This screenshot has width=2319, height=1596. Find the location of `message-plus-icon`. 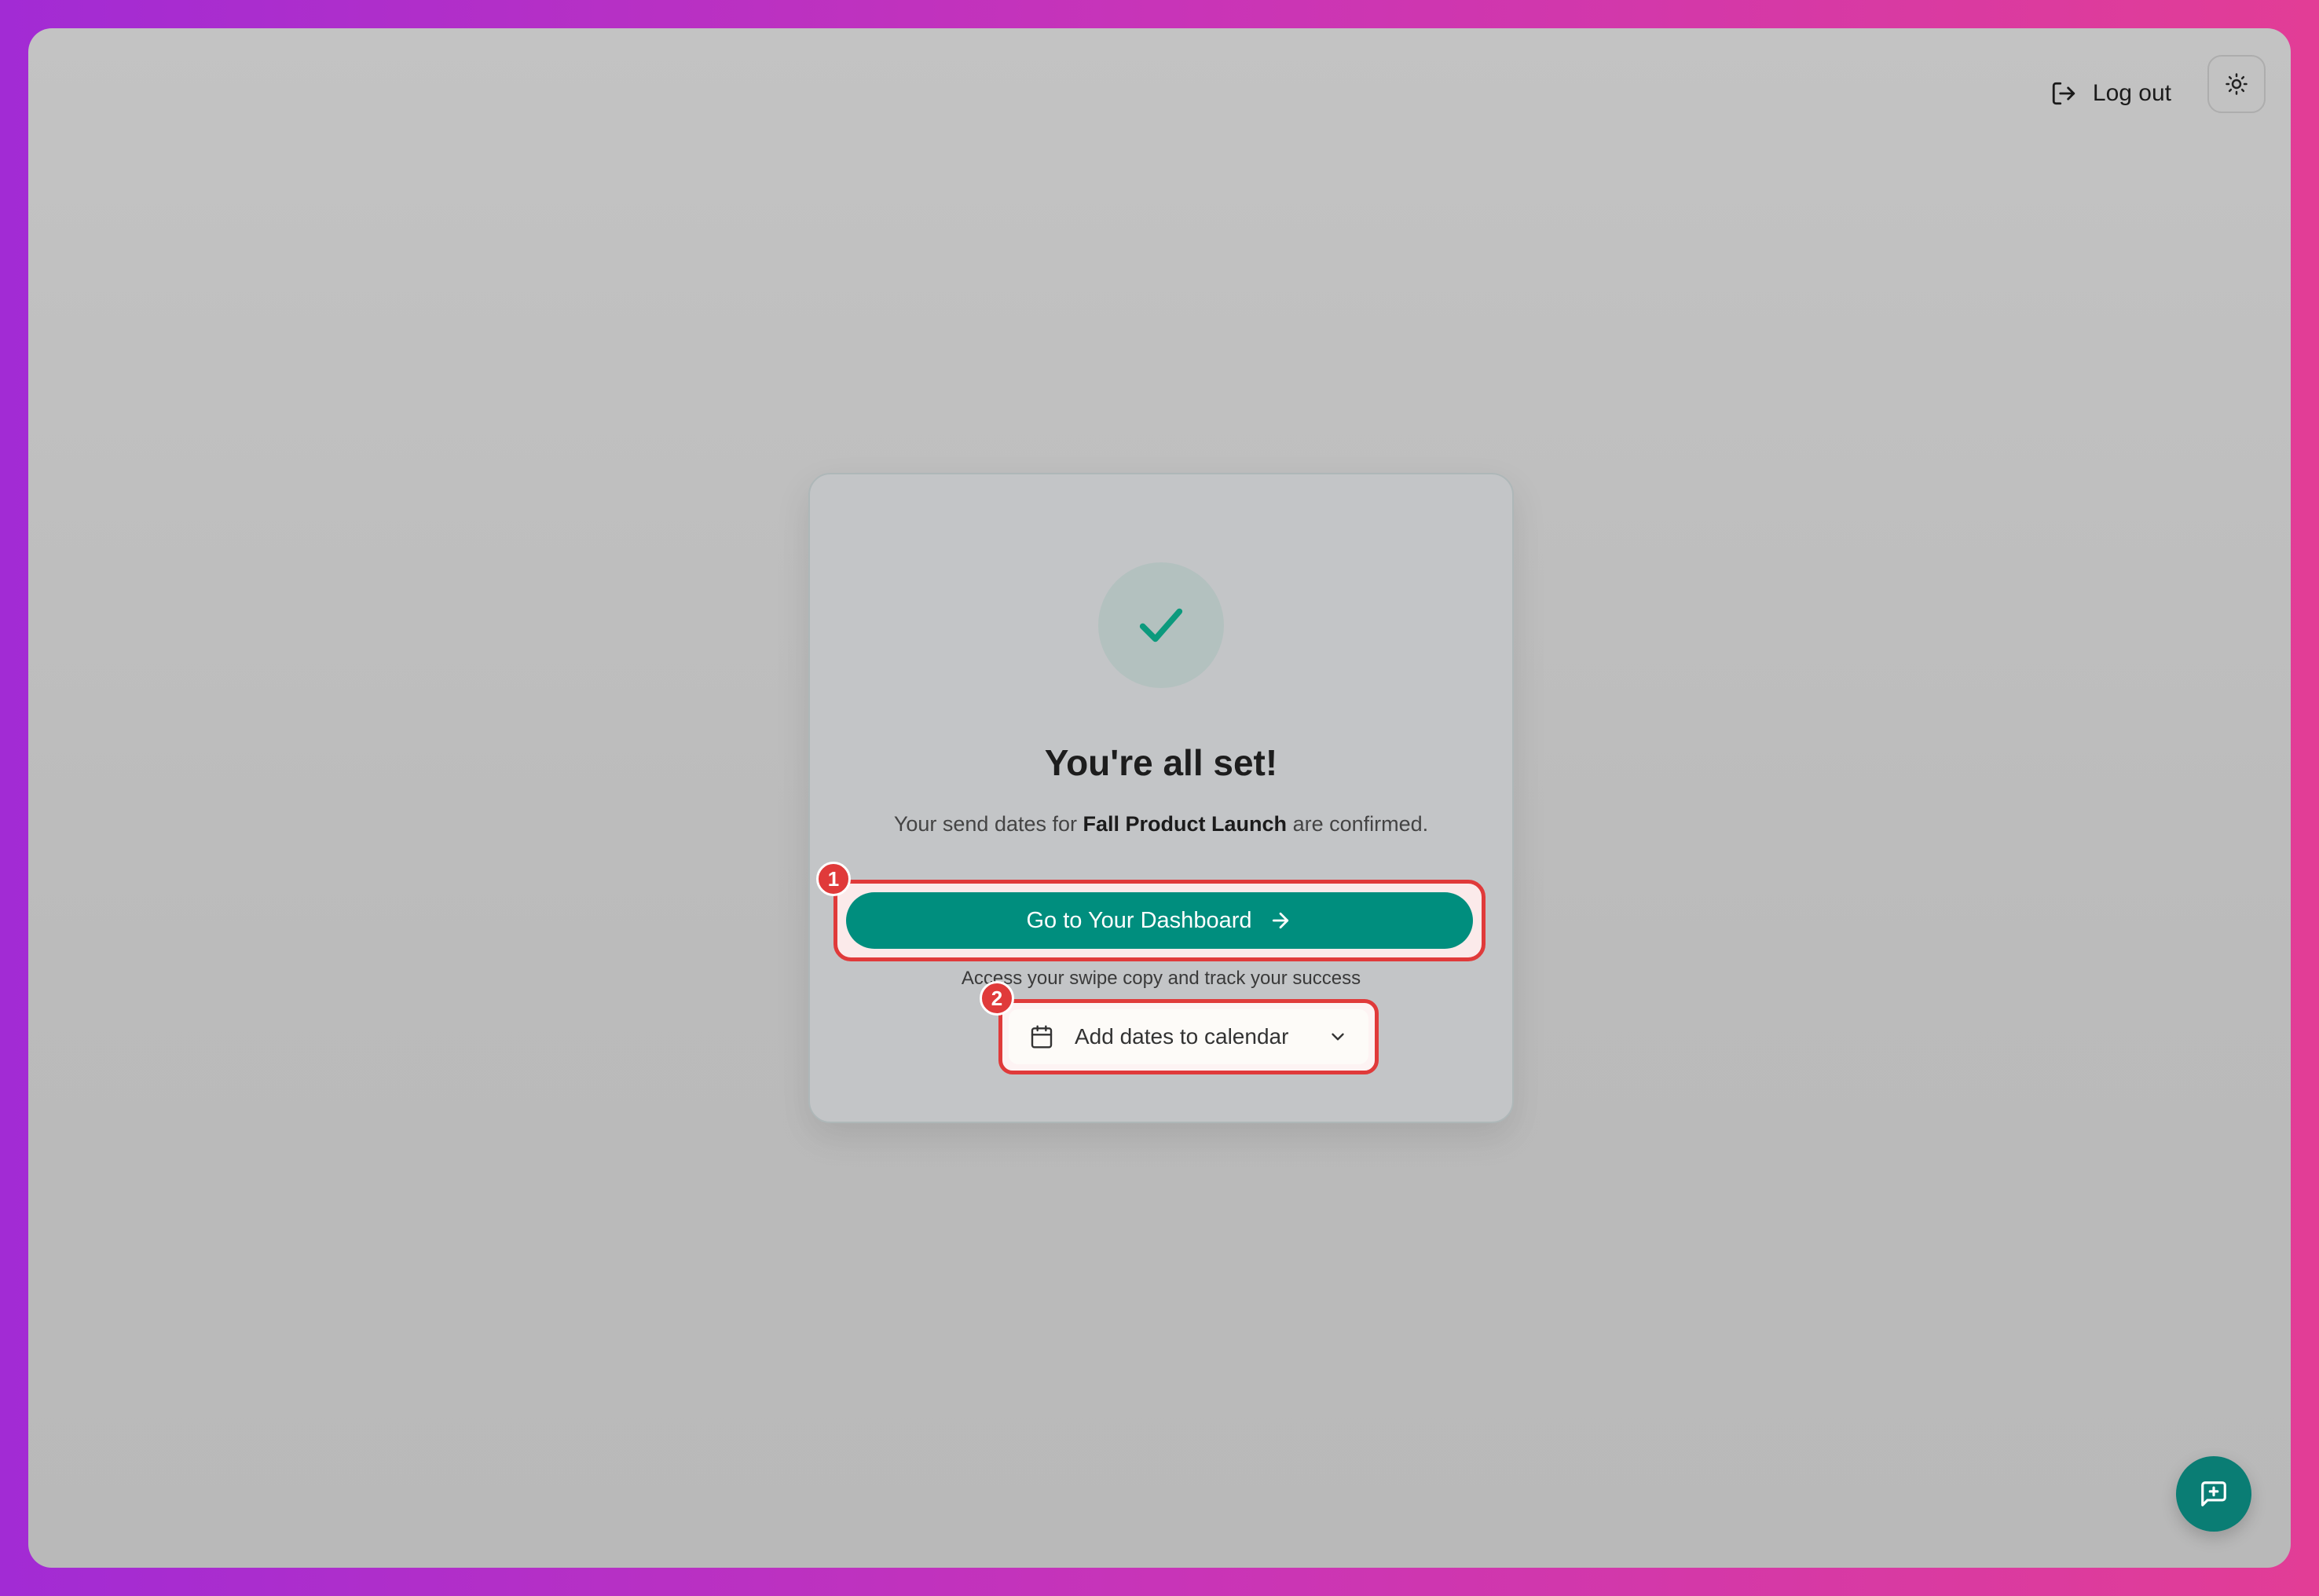

message-plus-icon is located at coordinates (2213, 1493).